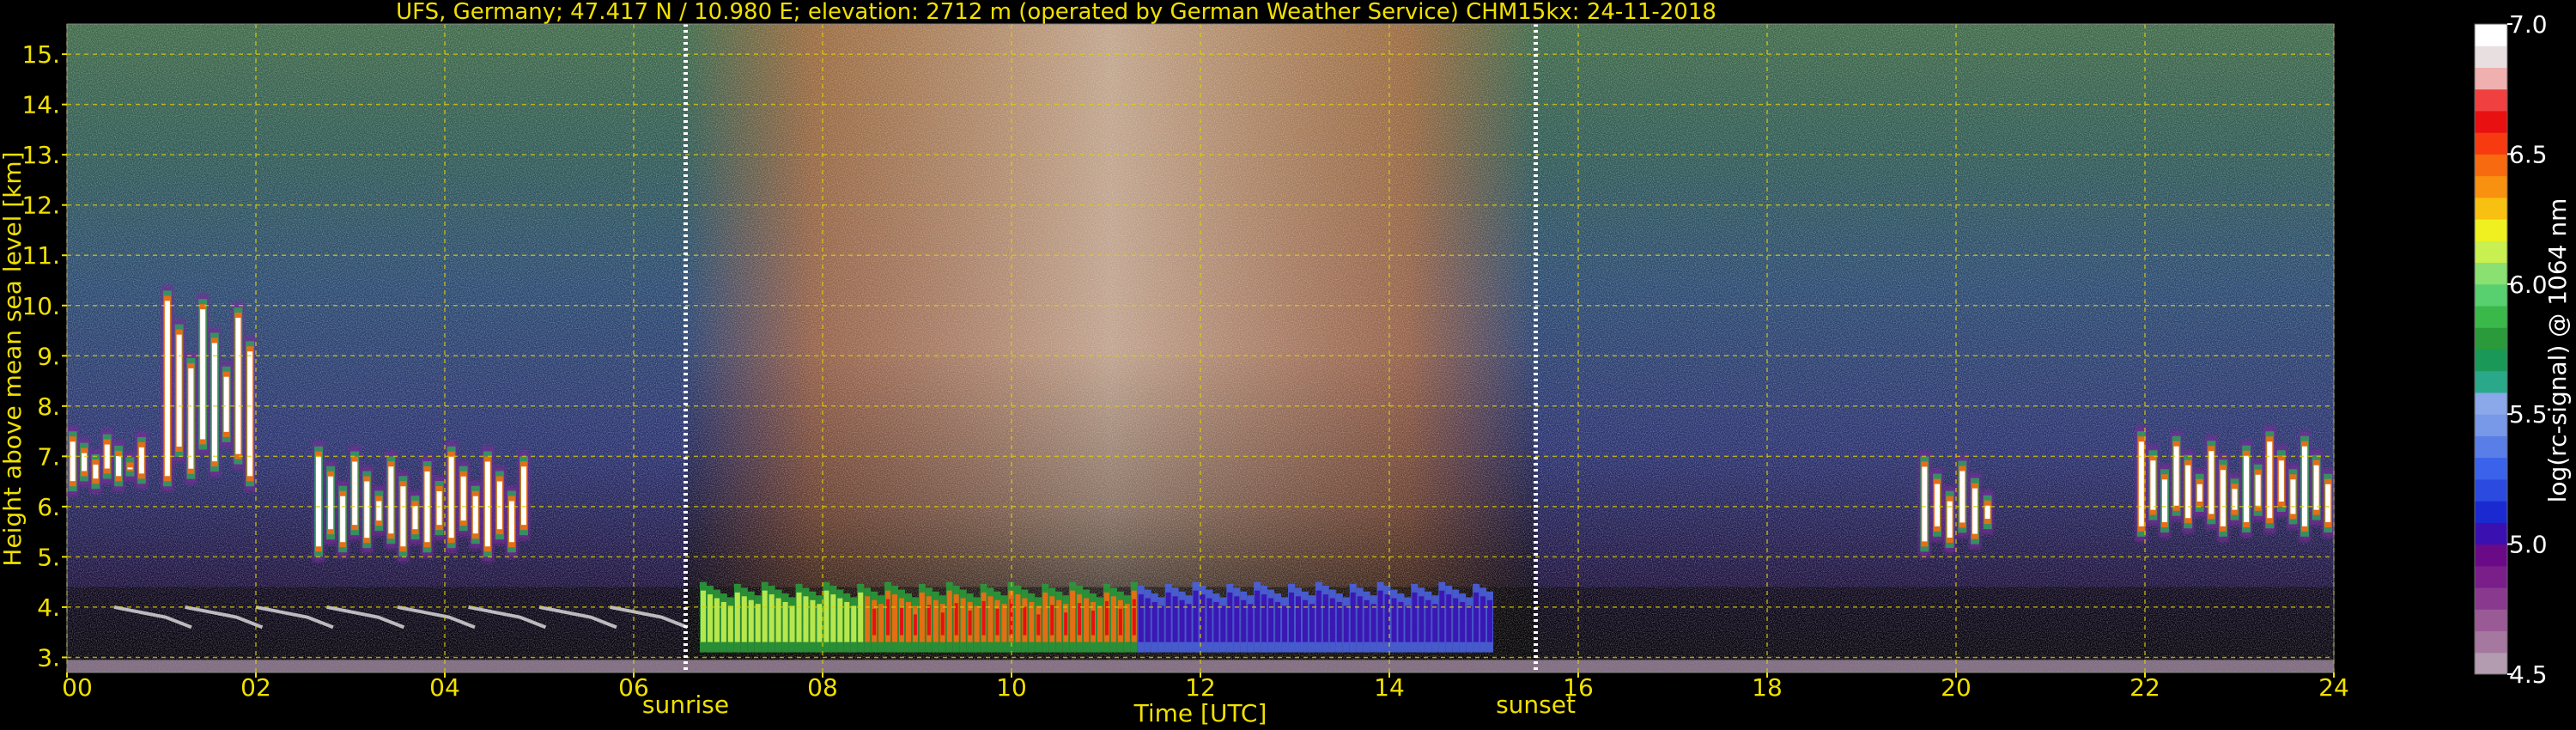 The width and height of the screenshot is (2576, 730). What do you see at coordinates (444, 687) in the screenshot?
I see `x-tick-label: 04` at bounding box center [444, 687].